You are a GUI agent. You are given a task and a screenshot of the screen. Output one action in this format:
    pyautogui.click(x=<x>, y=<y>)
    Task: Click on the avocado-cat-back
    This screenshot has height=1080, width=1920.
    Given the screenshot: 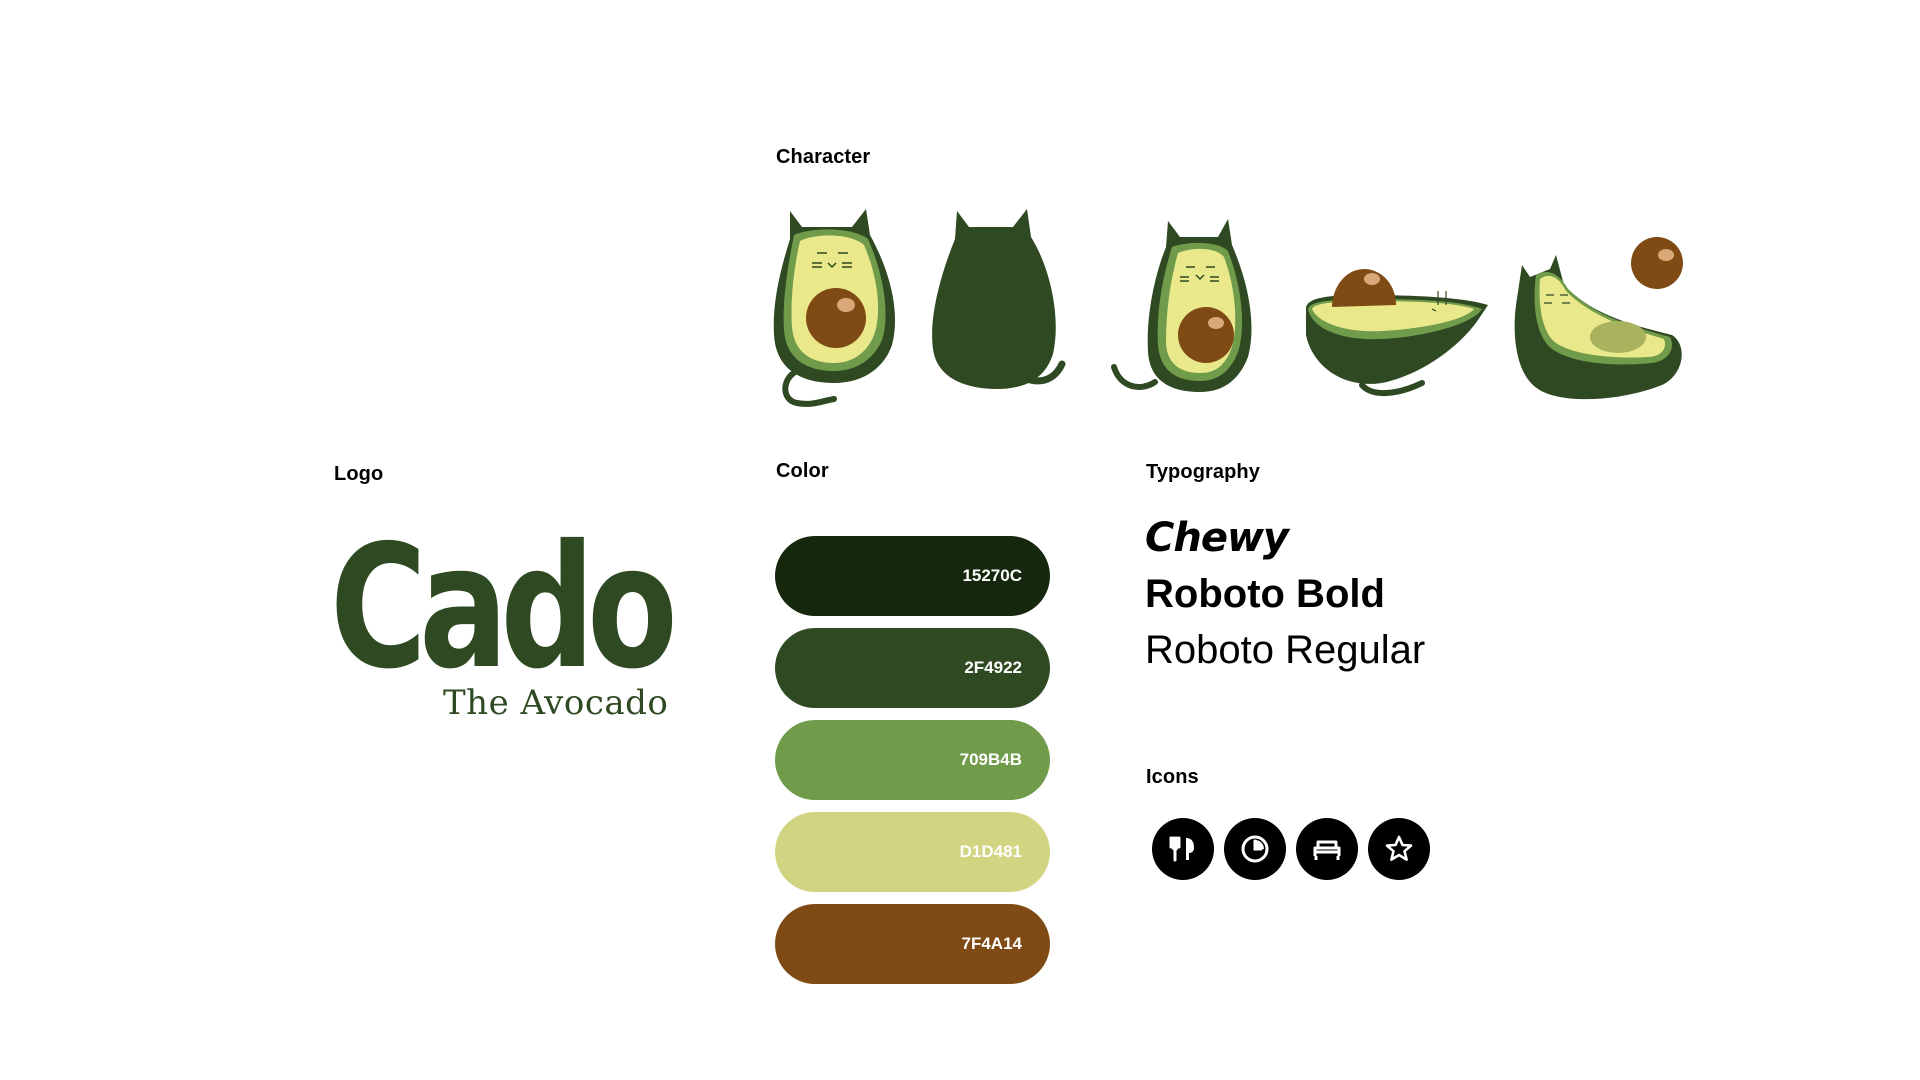 What is the action you would take?
    pyautogui.click(x=999, y=299)
    